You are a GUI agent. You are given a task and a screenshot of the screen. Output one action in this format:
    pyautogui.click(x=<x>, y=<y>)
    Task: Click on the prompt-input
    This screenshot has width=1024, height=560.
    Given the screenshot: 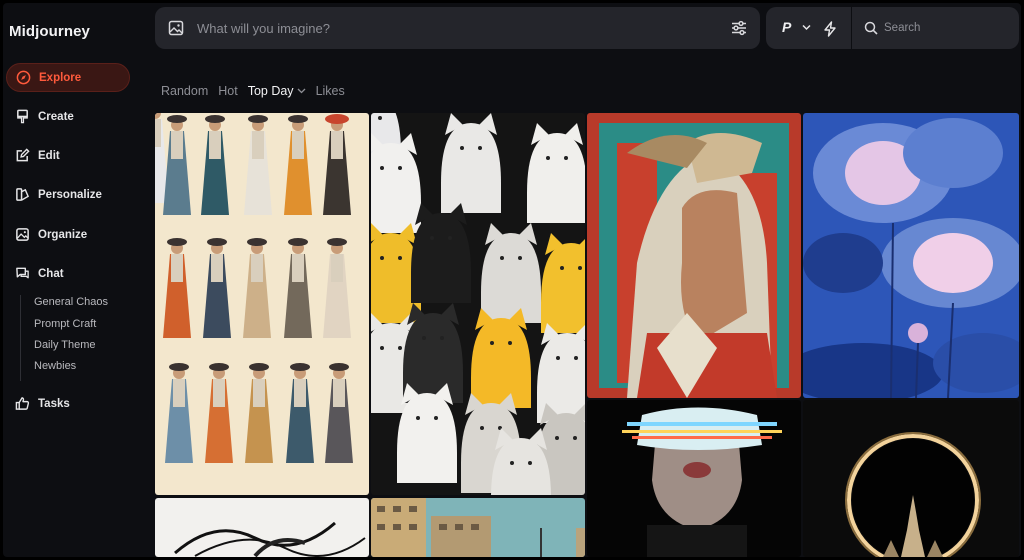 What is the action you would take?
    pyautogui.click(x=463, y=28)
    